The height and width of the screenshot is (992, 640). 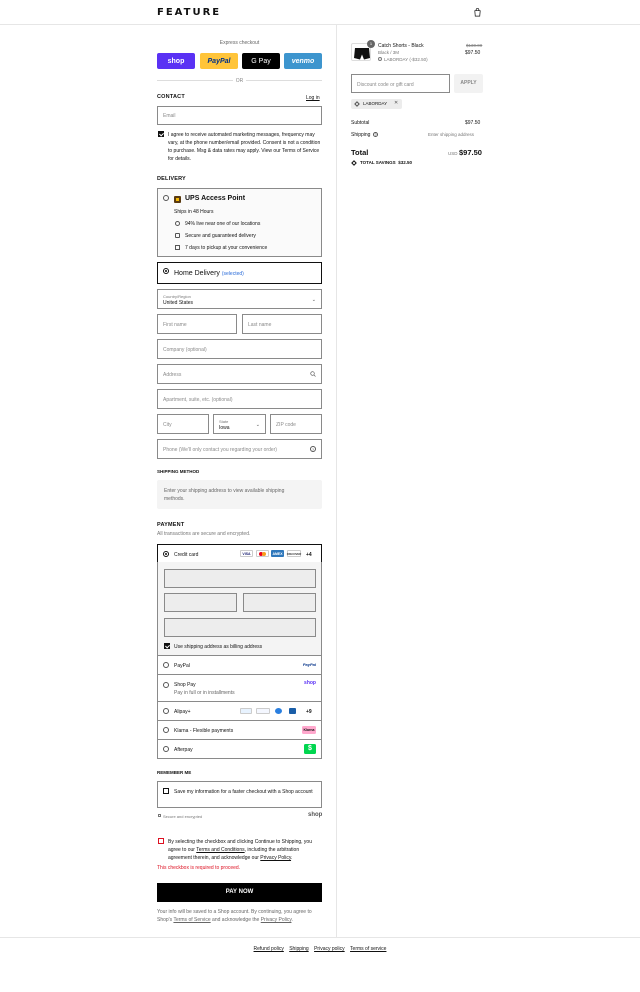 What do you see at coordinates (303, 61) in the screenshot?
I see `venmo-express-button: venmo` at bounding box center [303, 61].